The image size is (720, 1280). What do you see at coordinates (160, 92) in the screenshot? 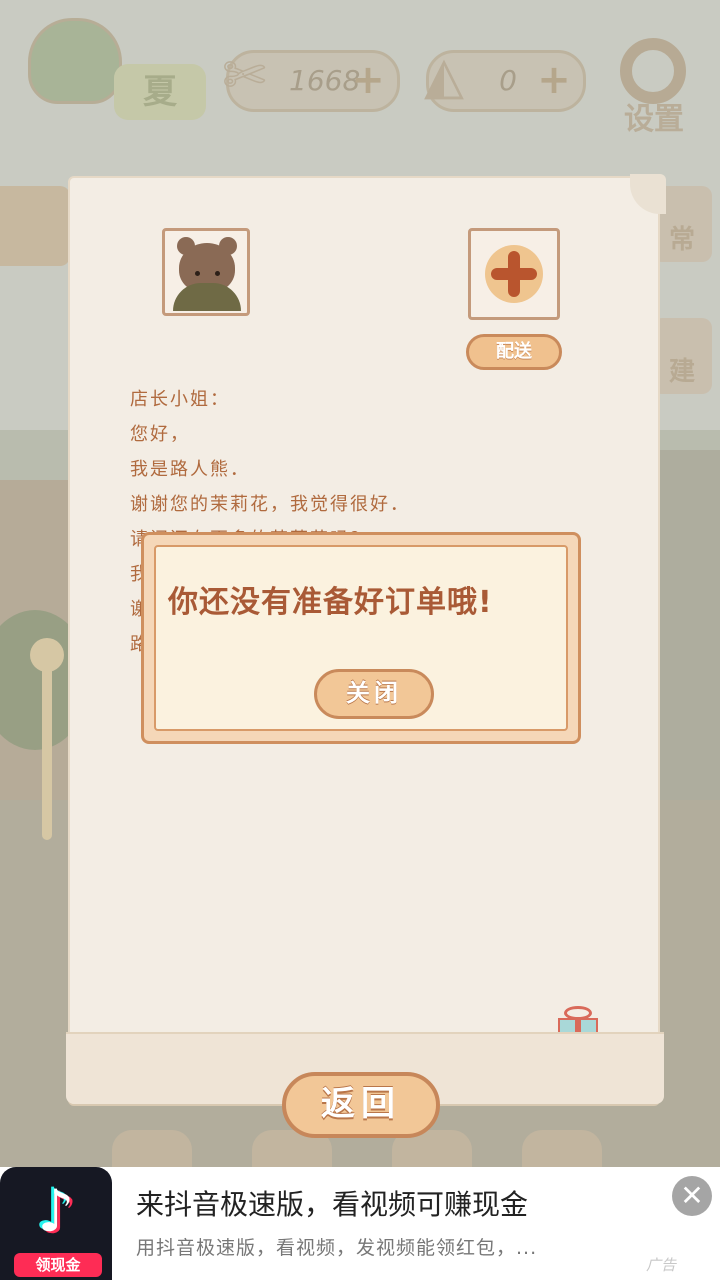
I see `season-label: 夏` at bounding box center [160, 92].